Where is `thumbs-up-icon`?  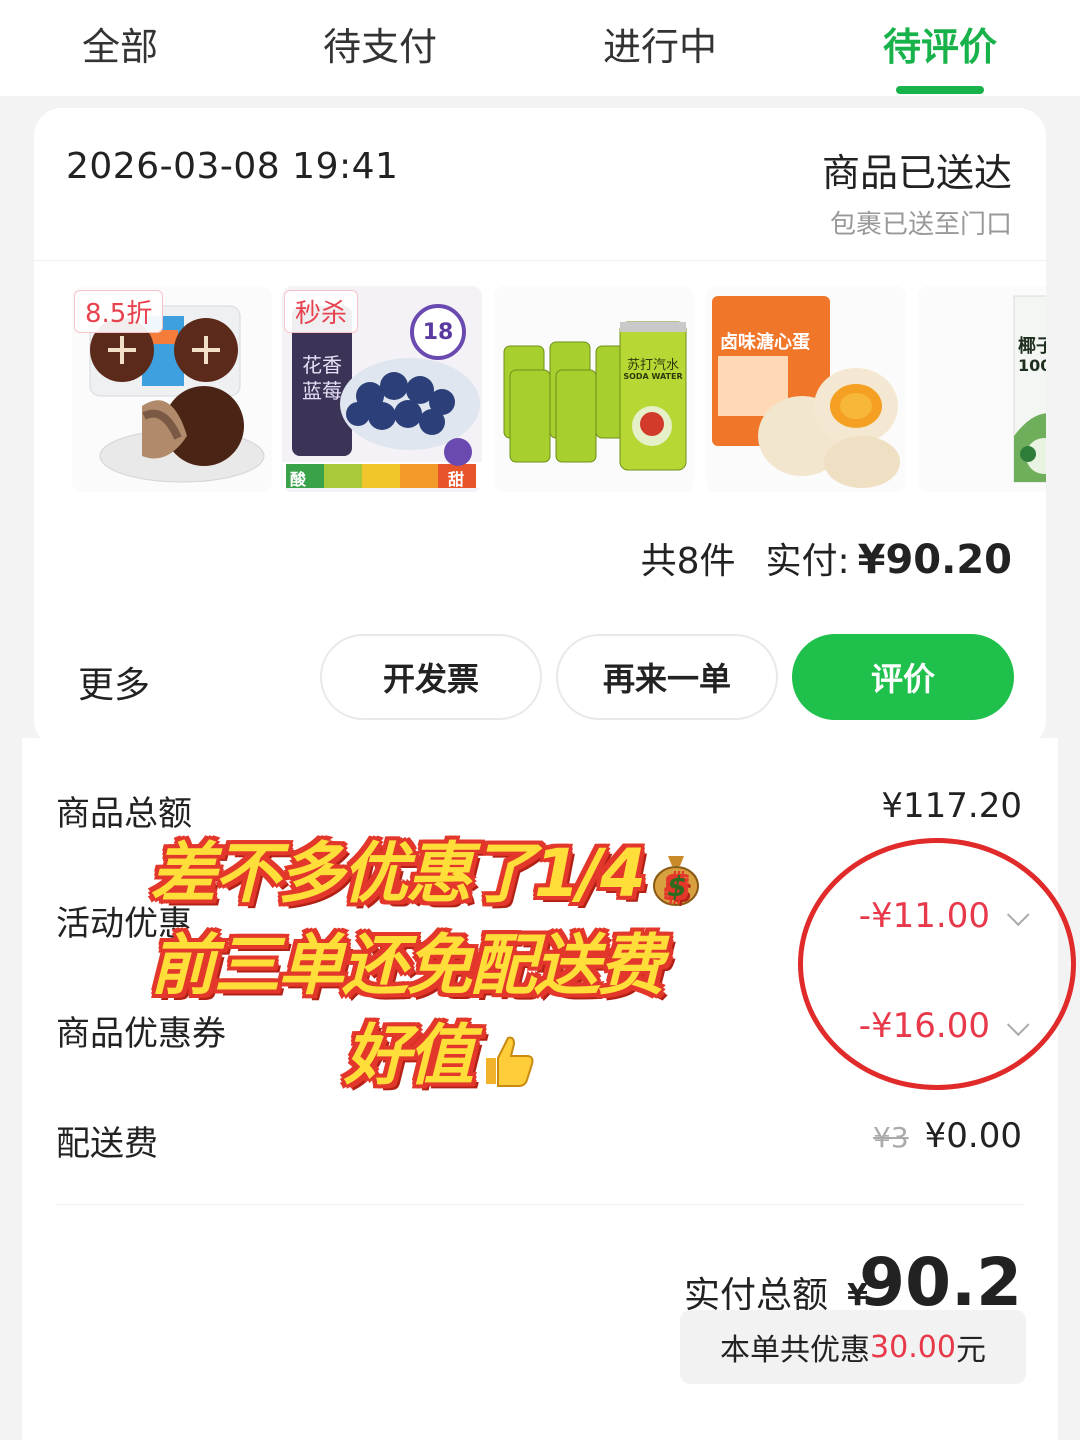
thumbs-up-icon is located at coordinates (510, 1061).